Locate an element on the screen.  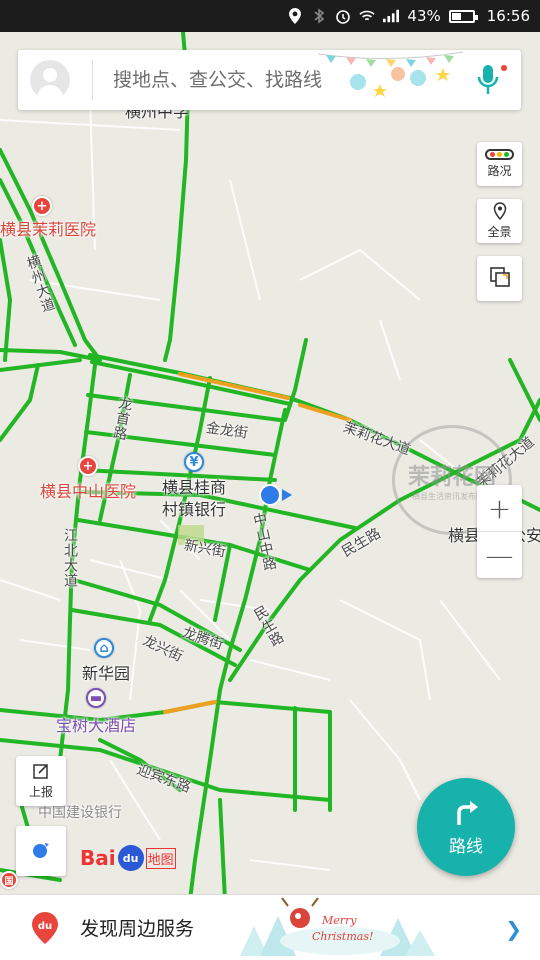
road-label: 江北大道 is located at coordinates (70, 558).